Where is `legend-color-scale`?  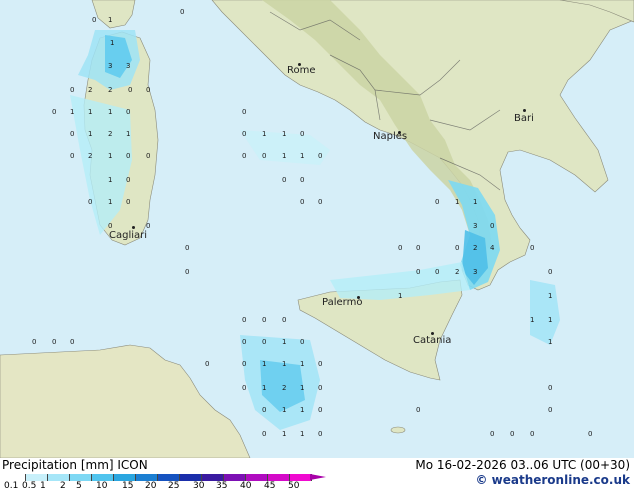
legend-color-scale is located at coordinates (158, 477).